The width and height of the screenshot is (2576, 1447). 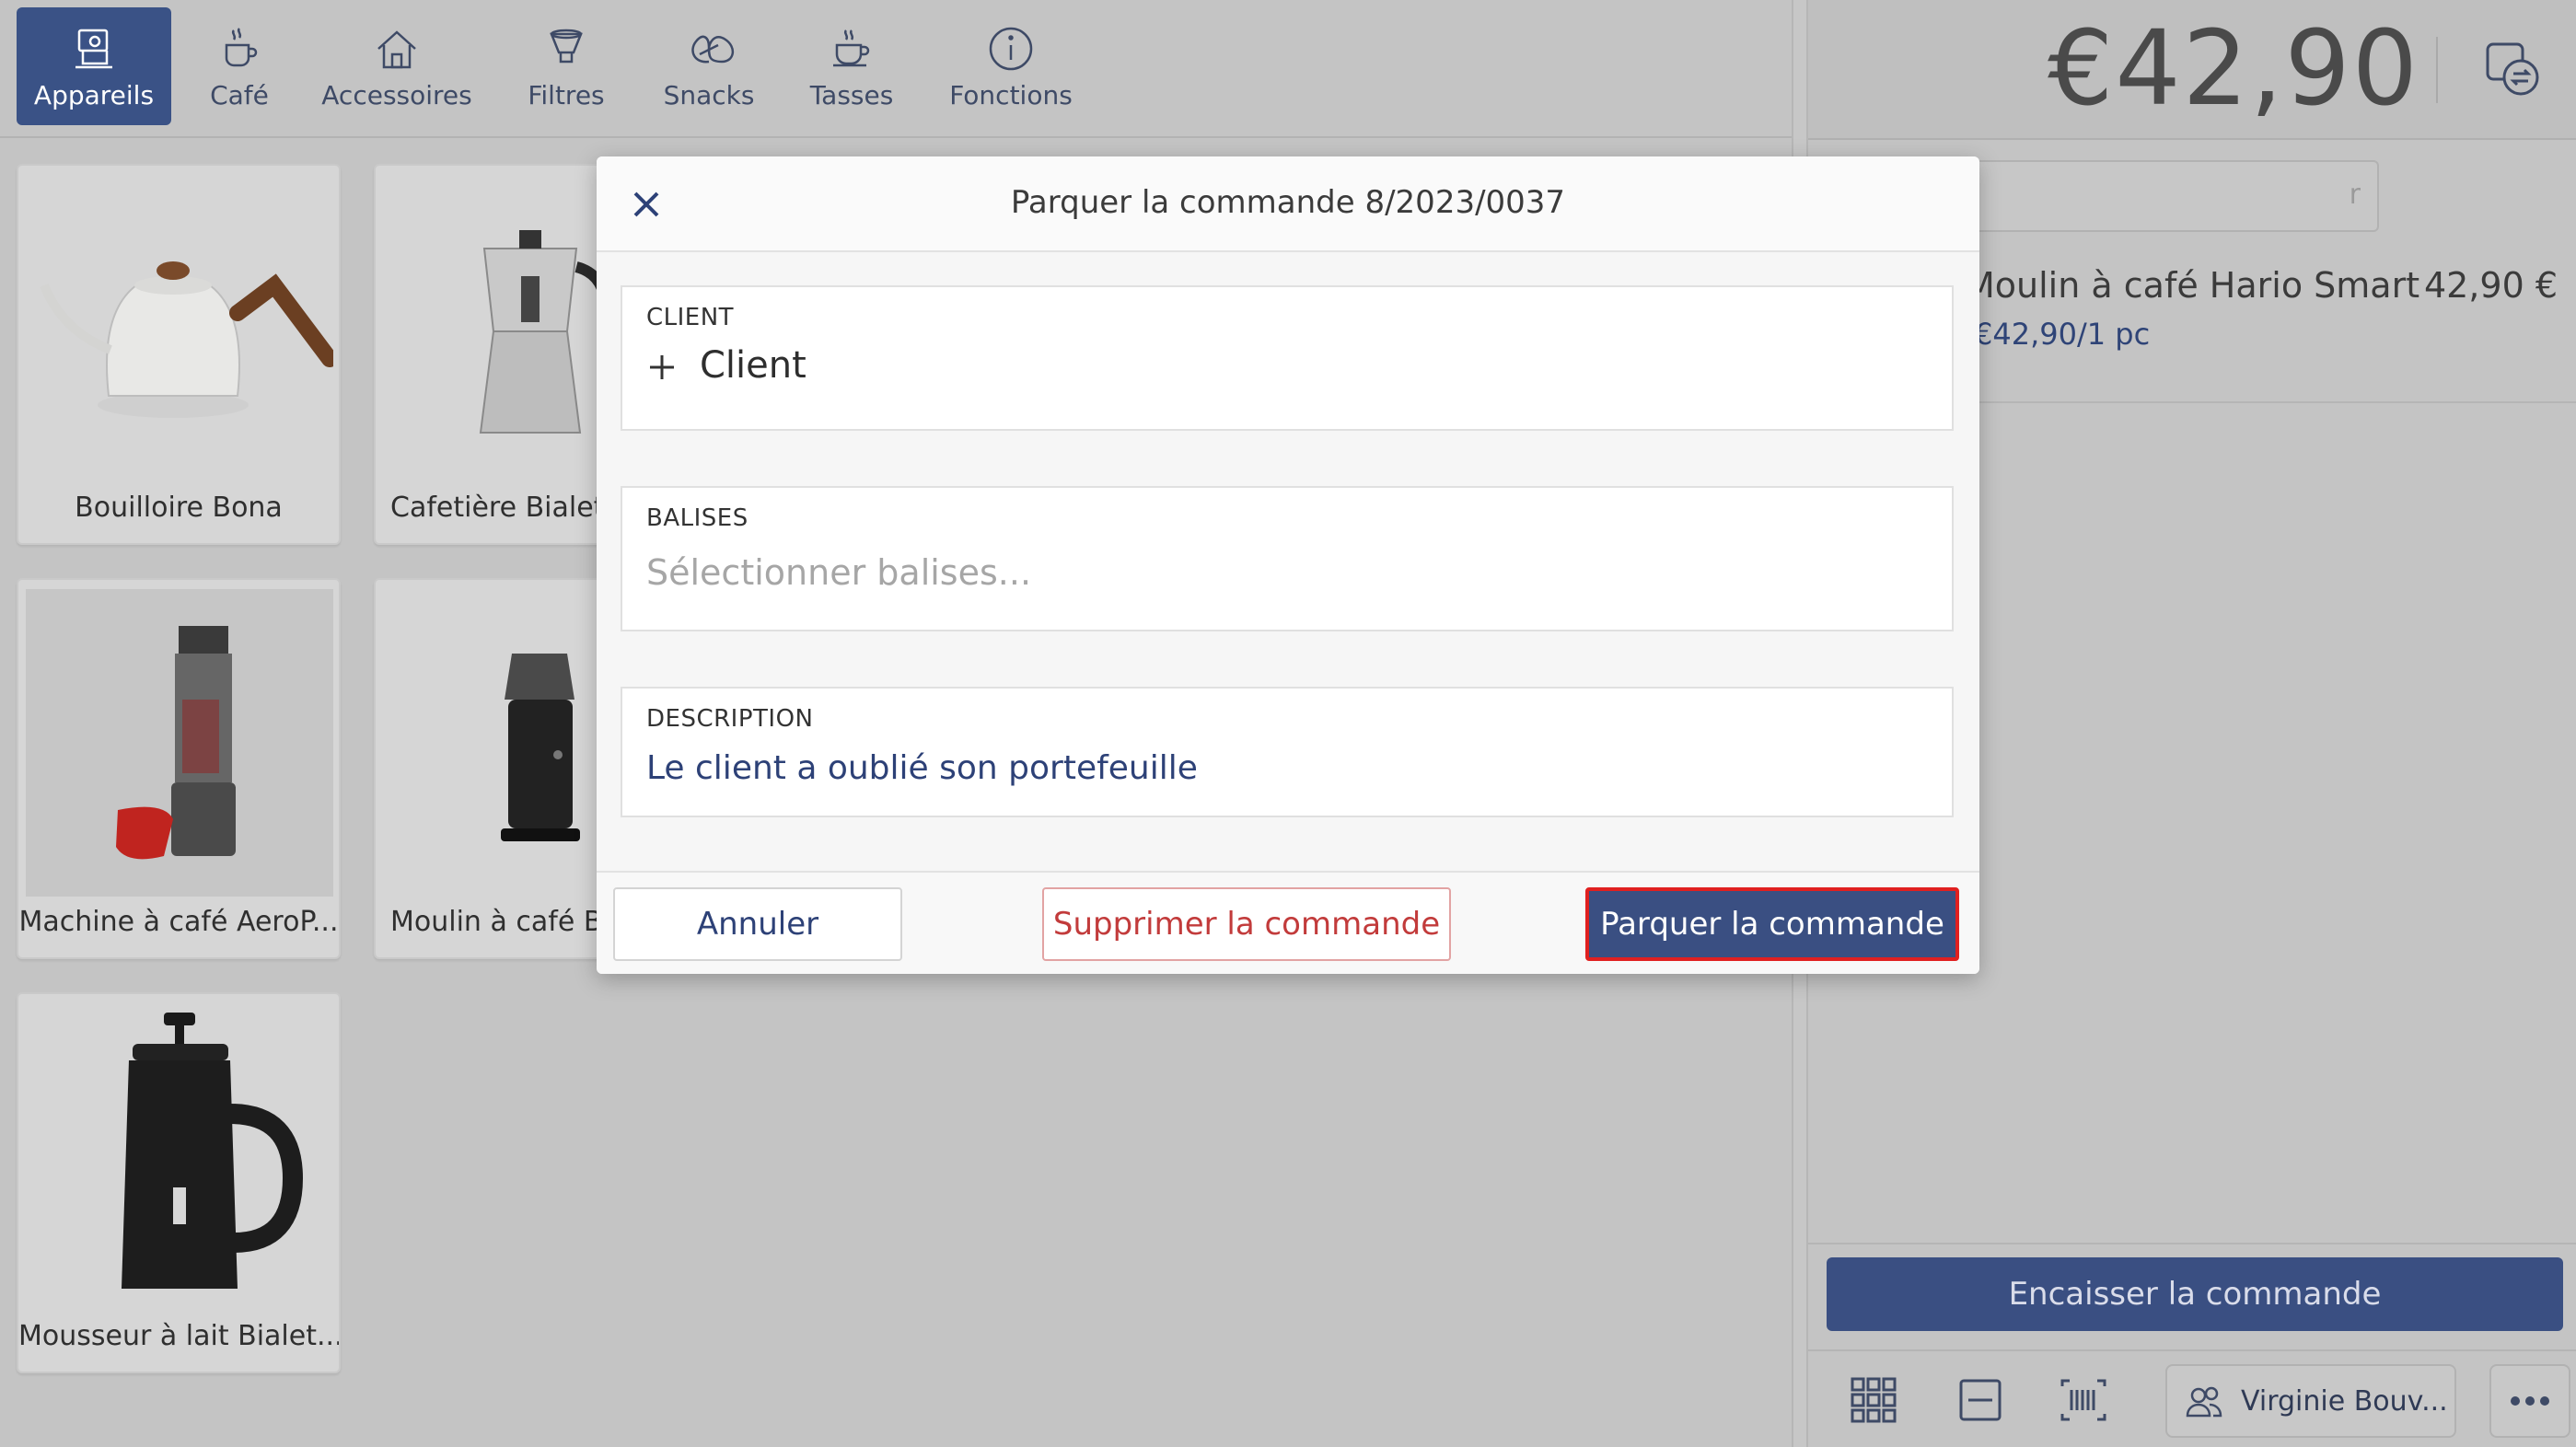 What do you see at coordinates (1246, 924) in the screenshot?
I see `delete-order-button: Supprimer la commande` at bounding box center [1246, 924].